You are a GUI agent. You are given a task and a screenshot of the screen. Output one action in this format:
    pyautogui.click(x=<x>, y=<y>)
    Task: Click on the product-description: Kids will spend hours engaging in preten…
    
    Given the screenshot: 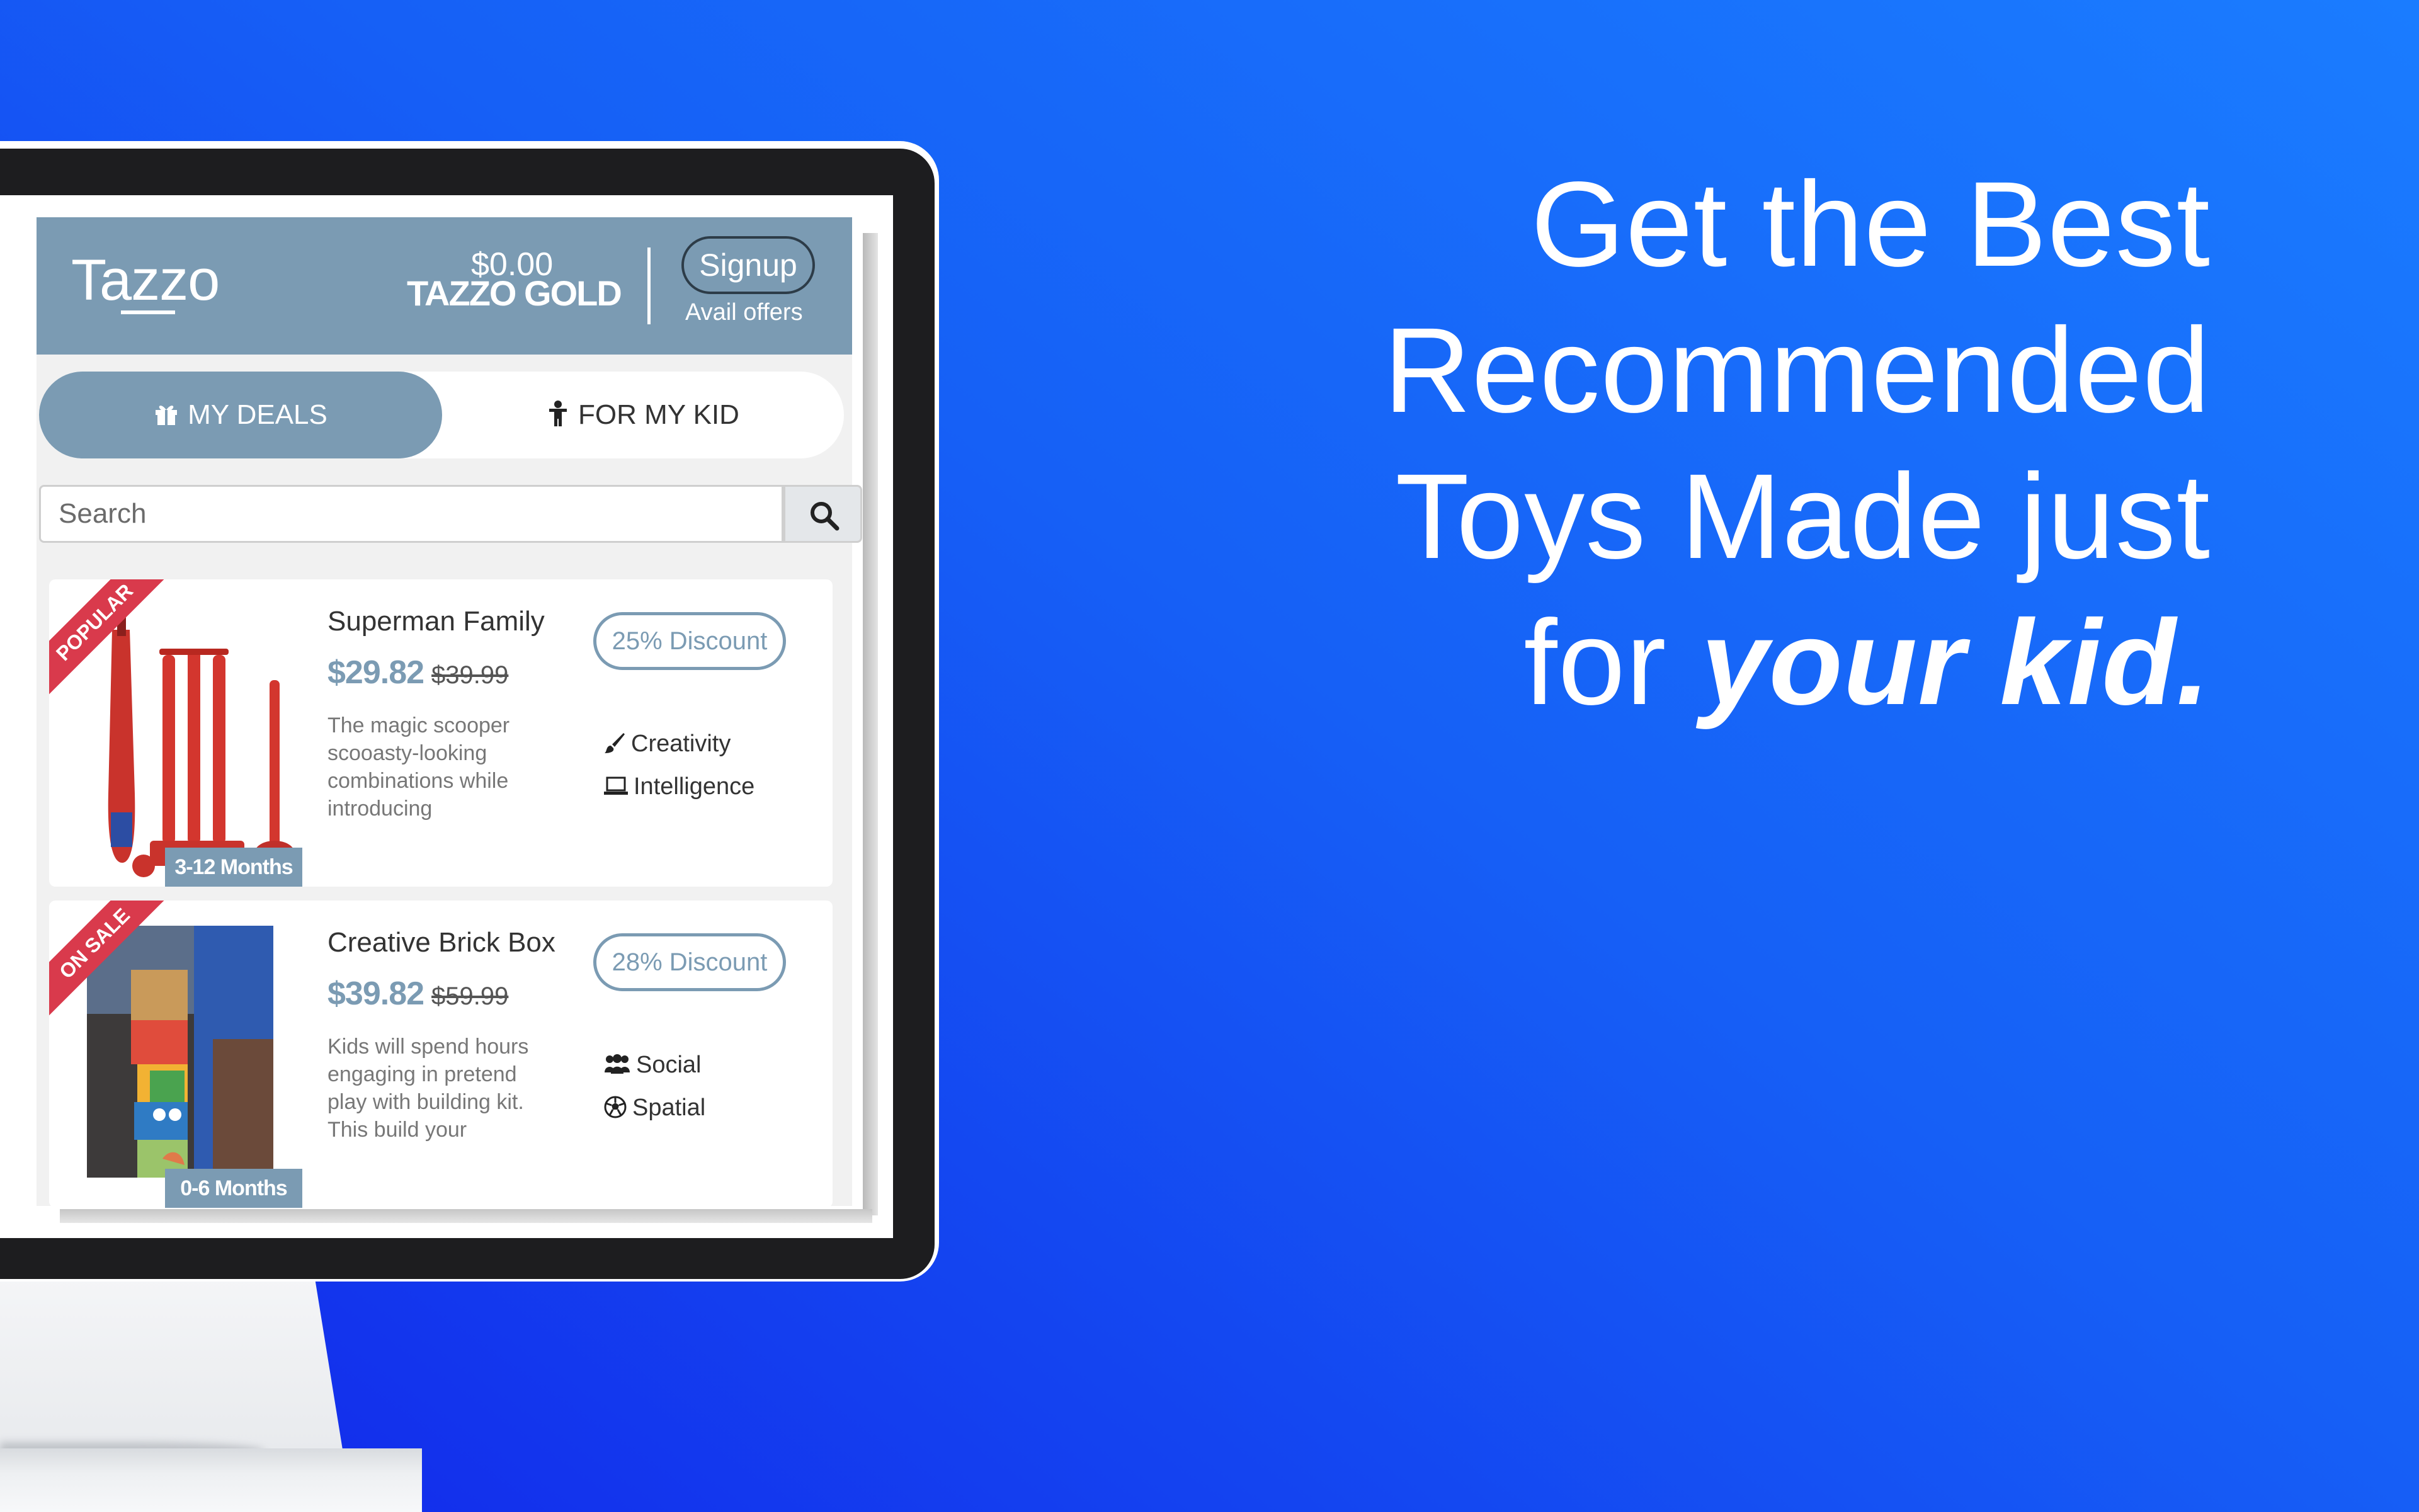 What is the action you would take?
    pyautogui.click(x=428, y=1088)
    